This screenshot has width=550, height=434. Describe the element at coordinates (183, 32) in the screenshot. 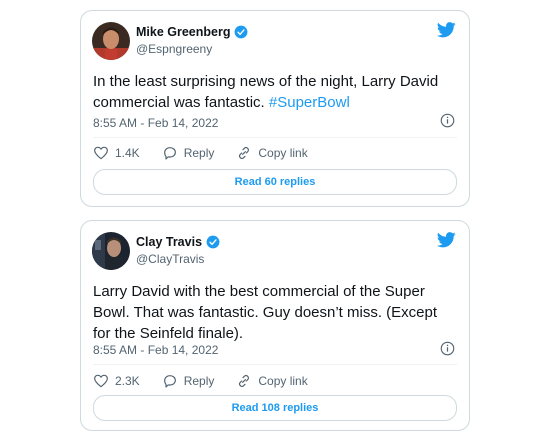

I see `display-name: Mike Greenberg` at that location.